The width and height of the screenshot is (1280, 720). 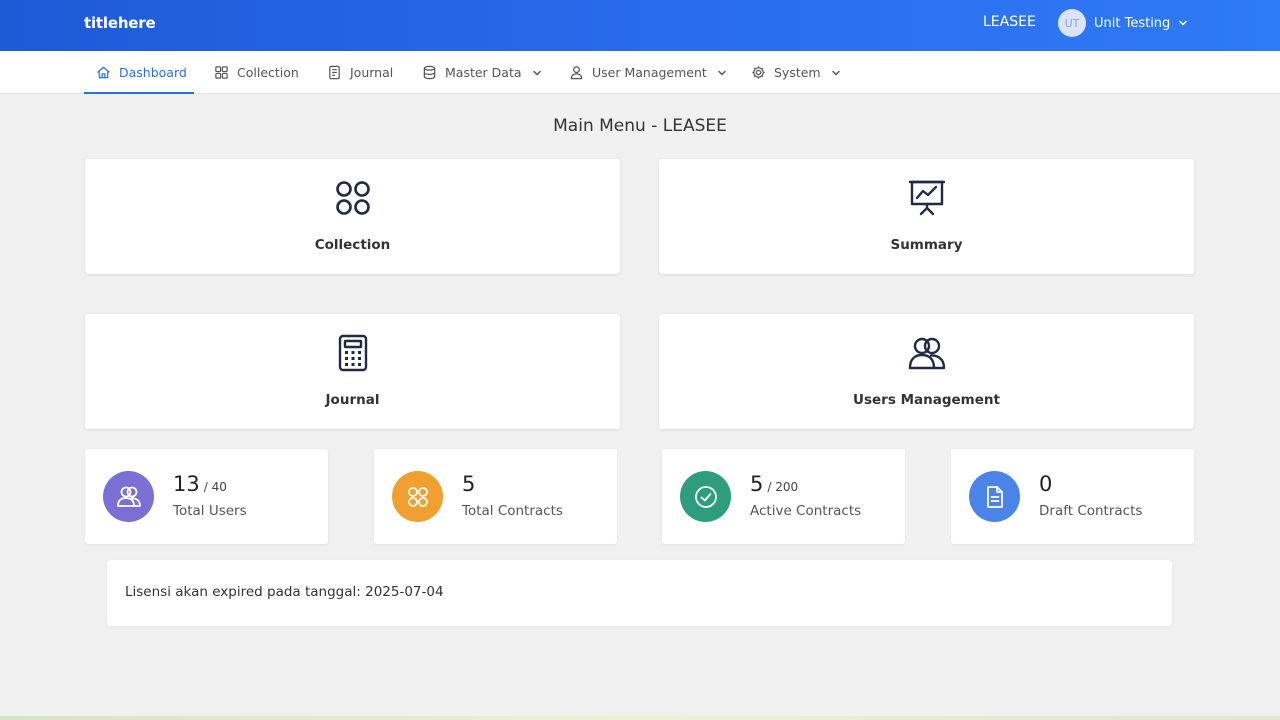 I want to click on stat-card-active-contracts: 5/ 200 Active Contracts, so click(x=783, y=496).